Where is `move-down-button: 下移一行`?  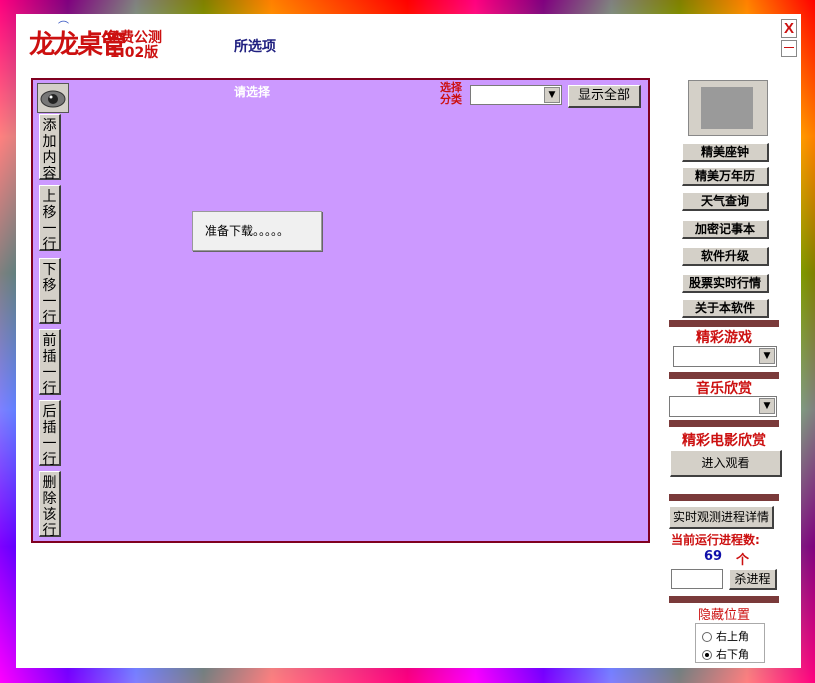
move-down-button: 下移一行 is located at coordinates (50, 292).